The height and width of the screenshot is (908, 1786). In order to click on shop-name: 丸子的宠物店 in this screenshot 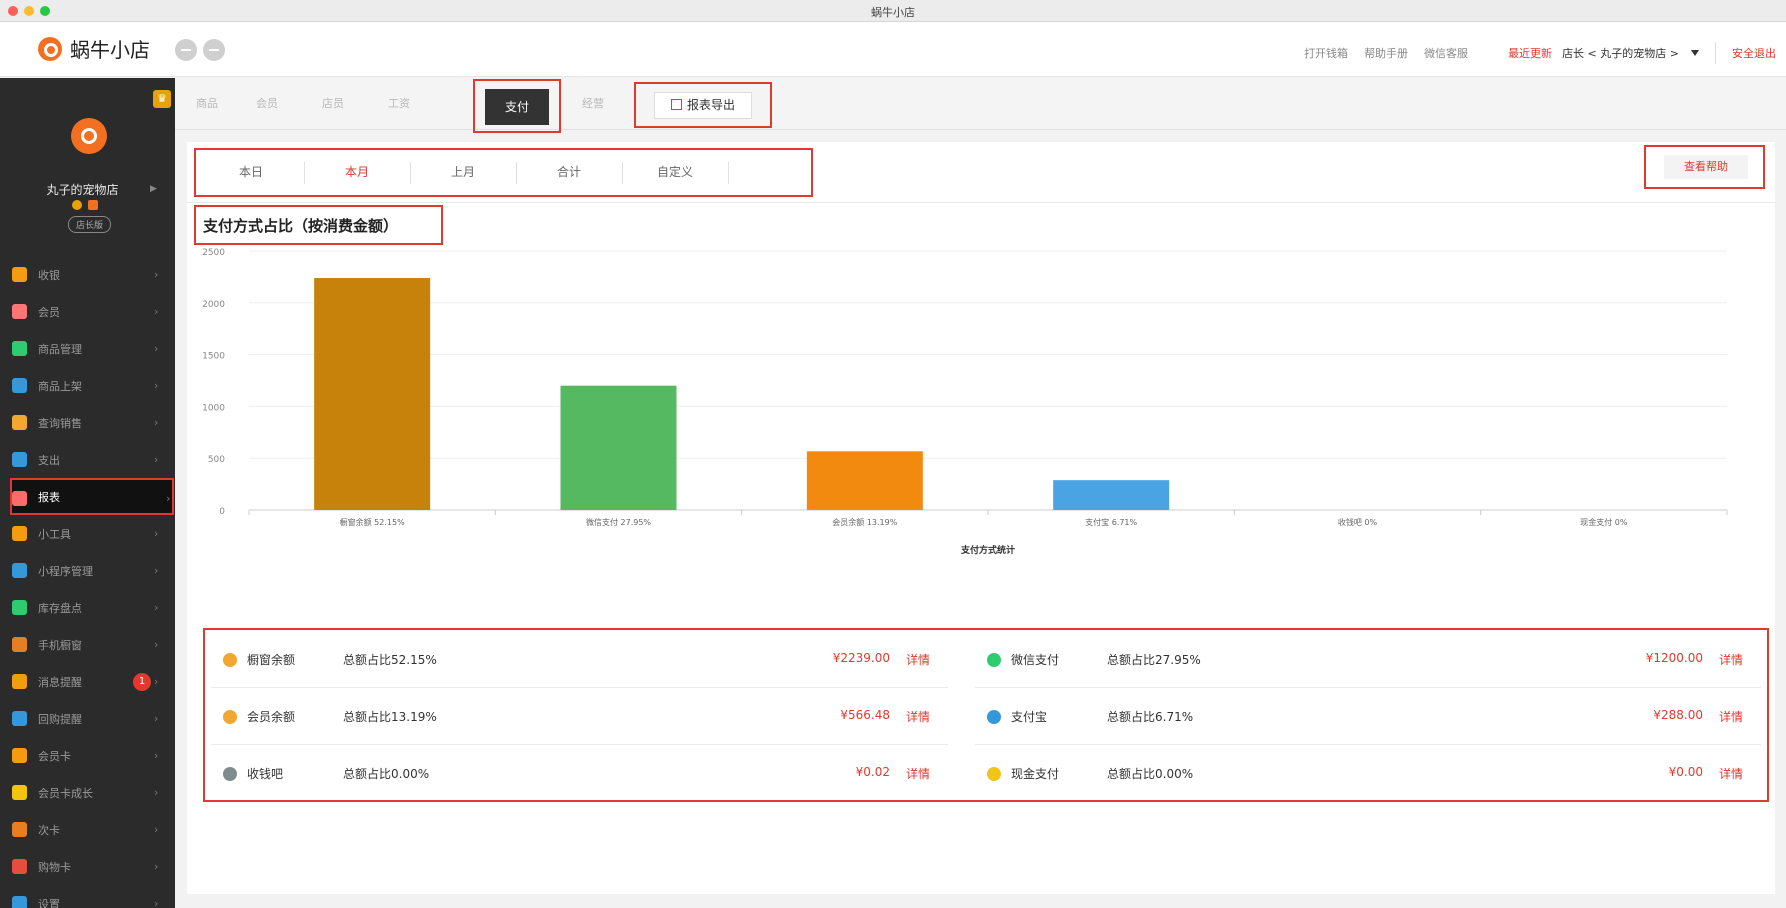, I will do `click(82, 189)`.